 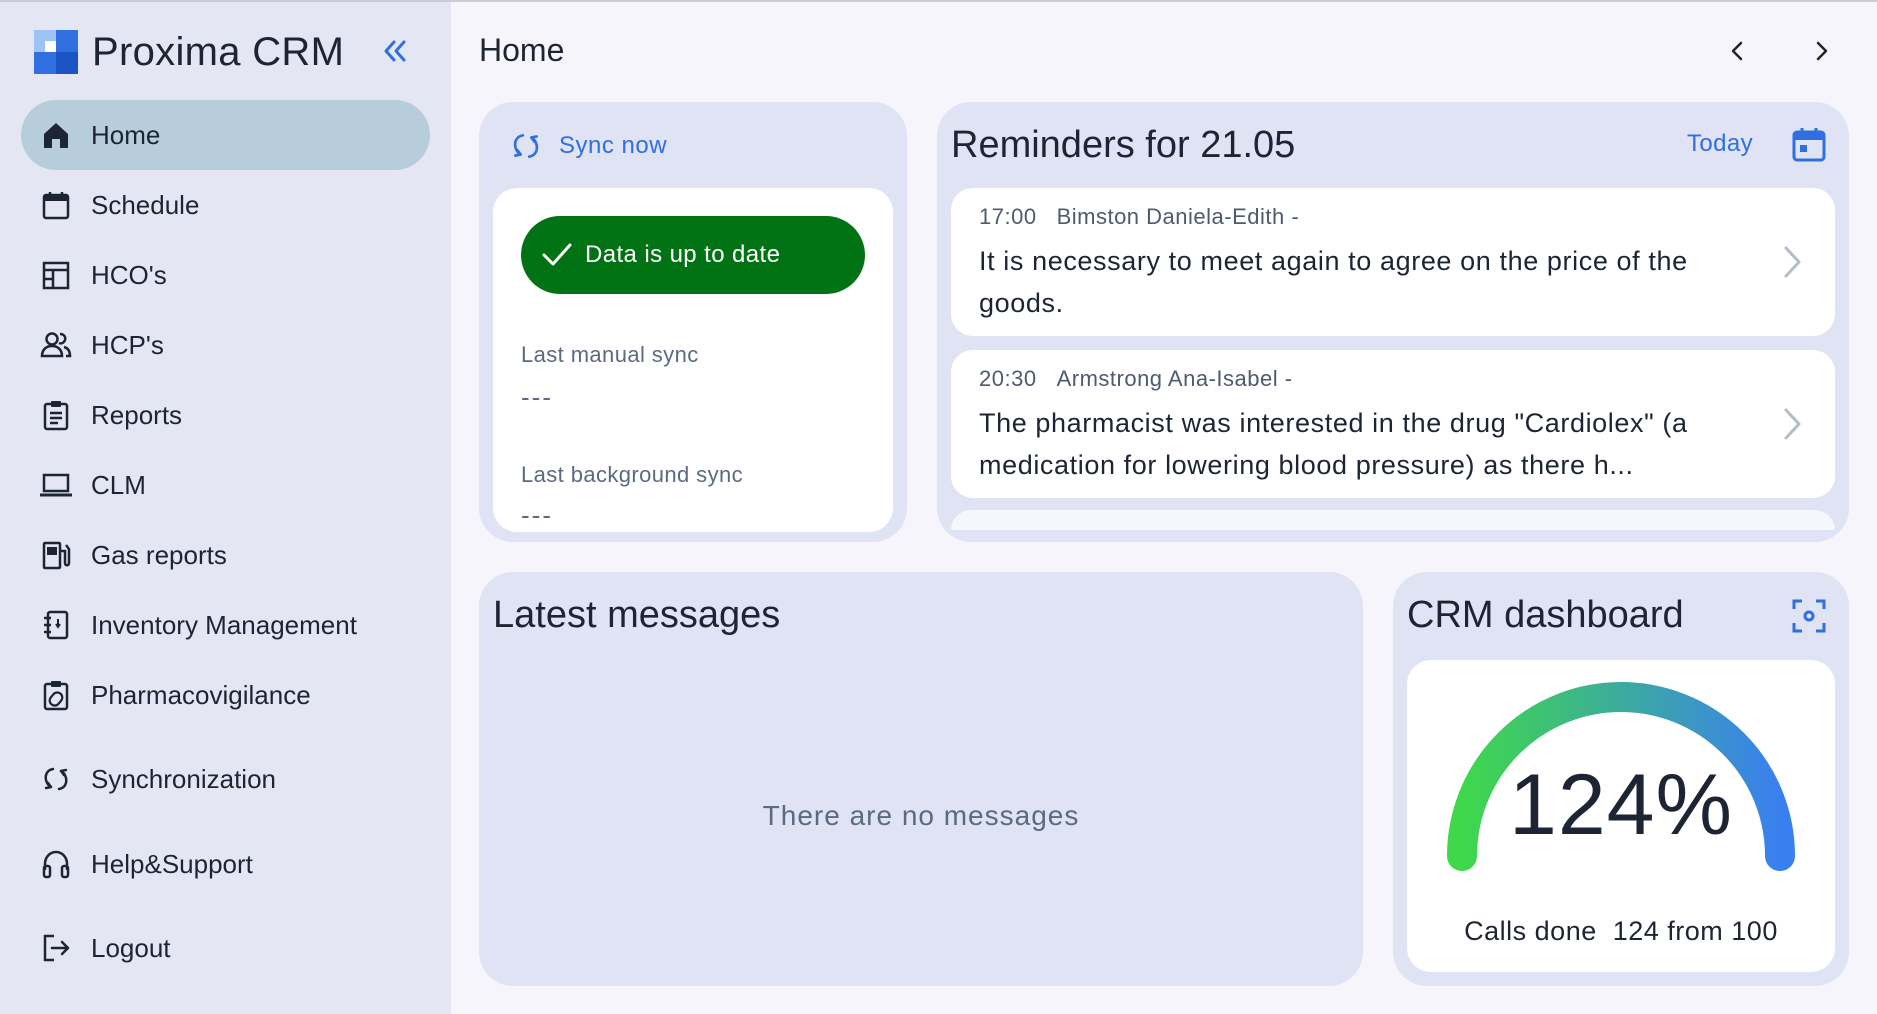 What do you see at coordinates (522, 50) in the screenshot?
I see `page-title: Home` at bounding box center [522, 50].